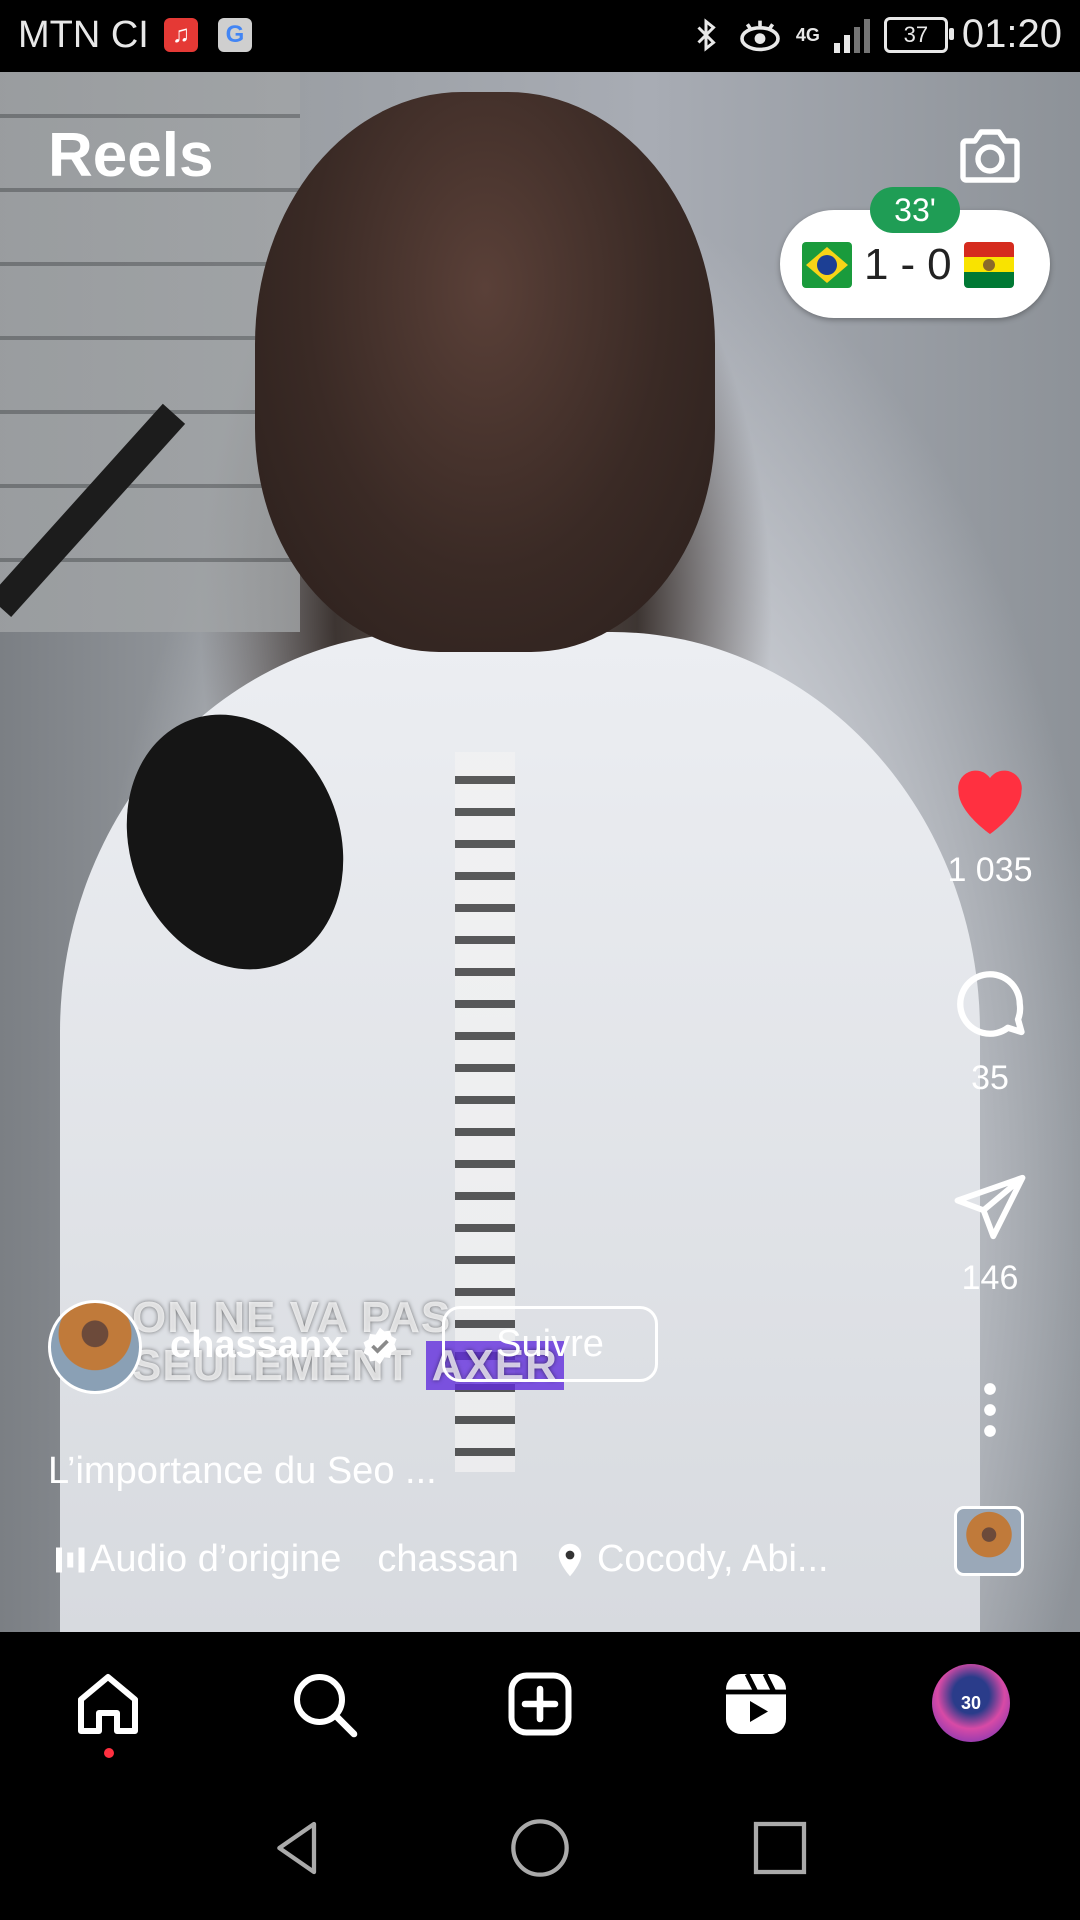 The image size is (1080, 1920). I want to click on system-navigation-bar, so click(540, 1848).